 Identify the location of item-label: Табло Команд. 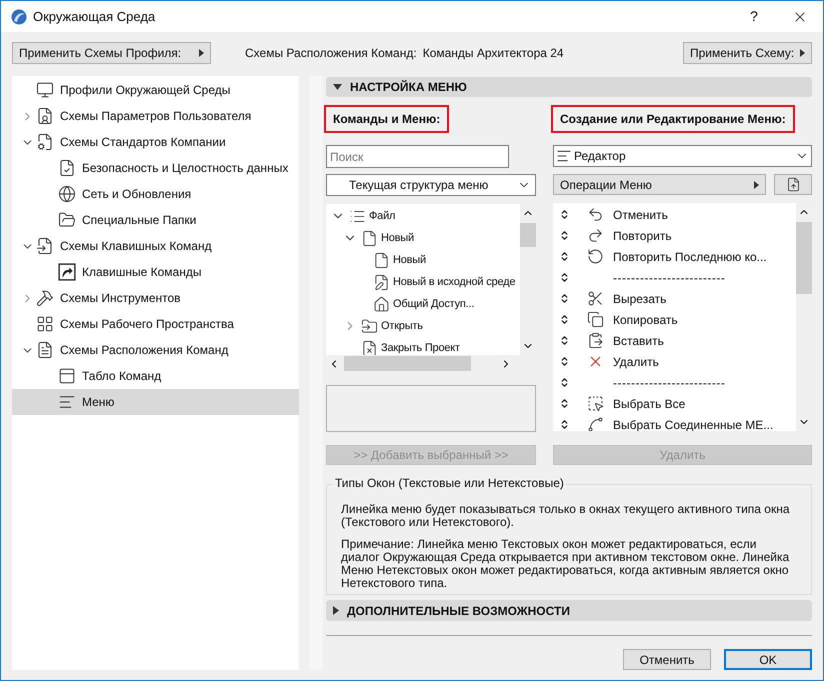
(122, 376).